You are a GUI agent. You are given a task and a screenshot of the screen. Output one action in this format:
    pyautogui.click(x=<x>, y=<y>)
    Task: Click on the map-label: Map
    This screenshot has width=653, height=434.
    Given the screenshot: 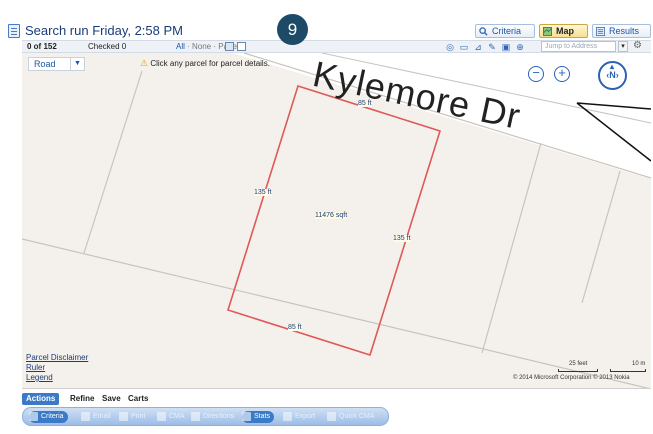 What is the action you would take?
    pyautogui.click(x=565, y=31)
    